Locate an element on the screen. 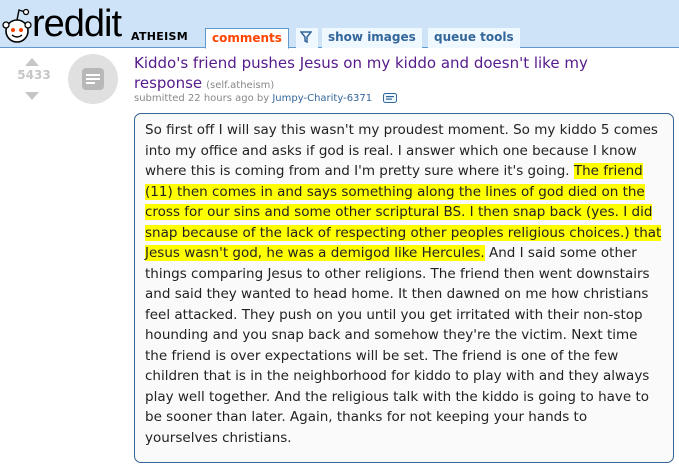 The height and width of the screenshot is (466, 679). expando-icon is located at coordinates (390, 98).